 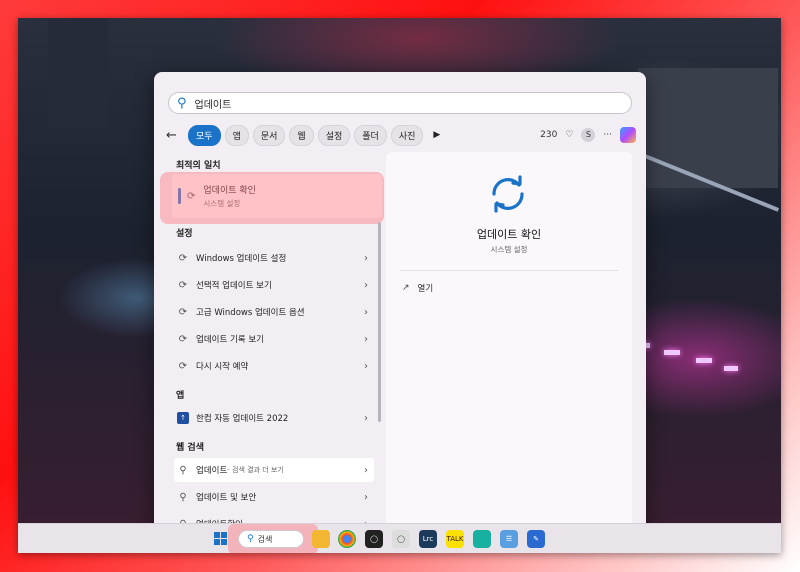 I want to click on settings-item: ⟳ 선택적 업데이트 보기 ›, so click(x=274, y=285).